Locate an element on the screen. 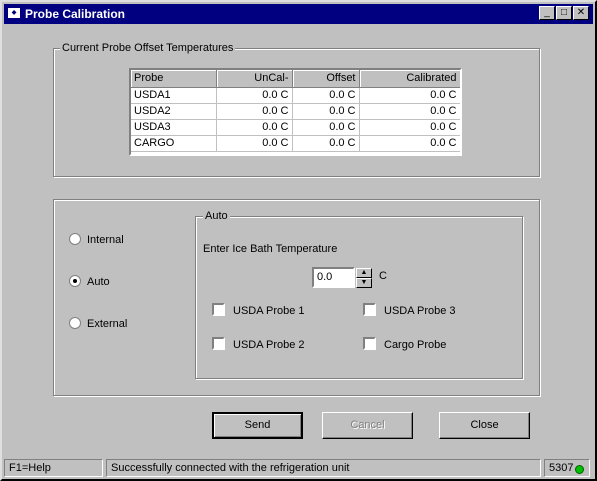 The image size is (597, 481). usda-probe-2-label: USDA Probe 2 is located at coordinates (269, 345).